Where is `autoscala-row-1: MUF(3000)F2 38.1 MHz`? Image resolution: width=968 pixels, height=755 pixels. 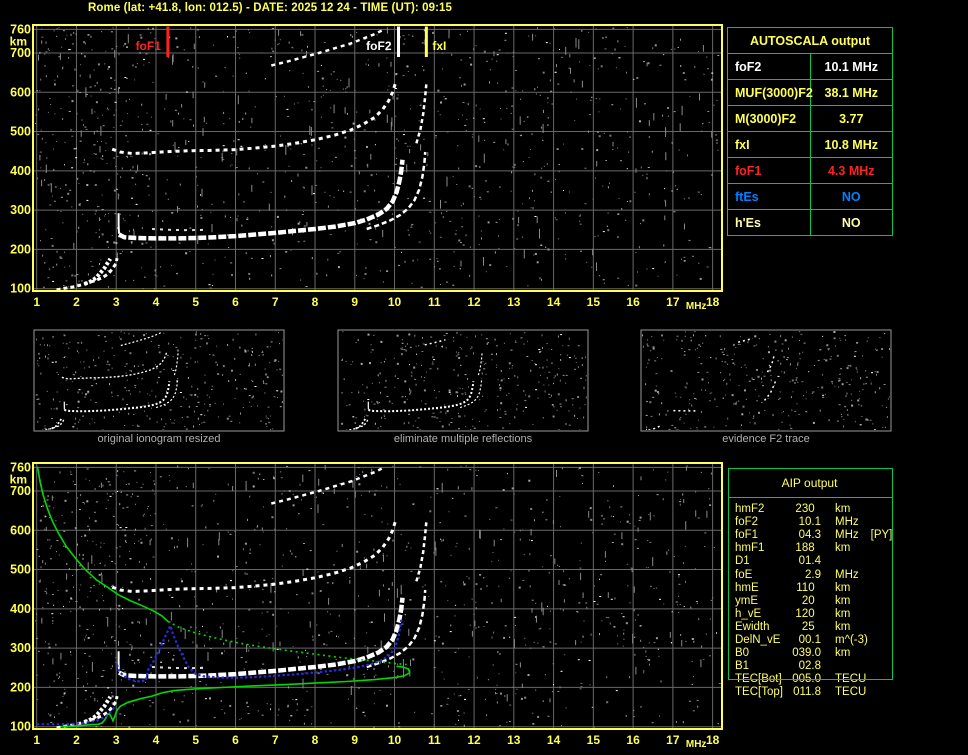
autoscala-row-1: MUF(3000)F2 38.1 MHz is located at coordinates (810, 92).